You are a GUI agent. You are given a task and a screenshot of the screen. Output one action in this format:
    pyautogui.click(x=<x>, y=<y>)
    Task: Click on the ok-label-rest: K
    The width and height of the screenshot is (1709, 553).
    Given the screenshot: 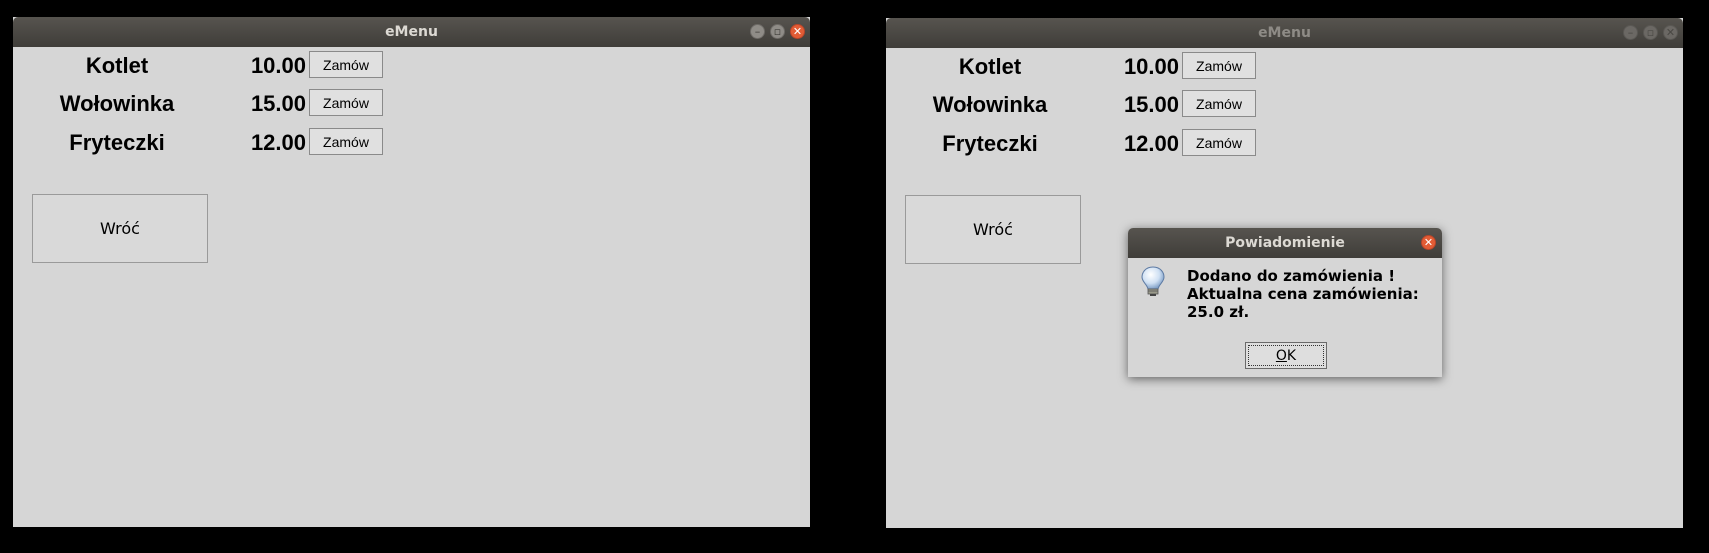 What is the action you would take?
    pyautogui.click(x=1291, y=355)
    